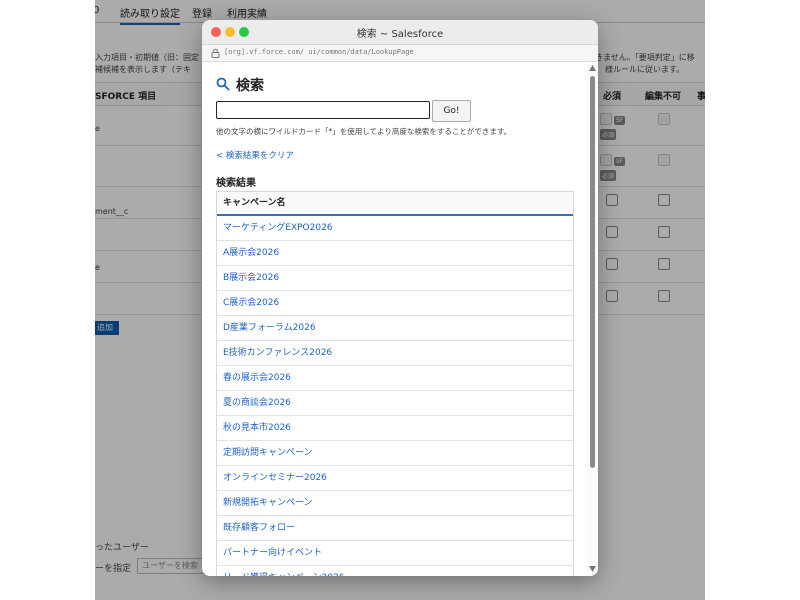  I want to click on page-margin-right, so click(752, 300).